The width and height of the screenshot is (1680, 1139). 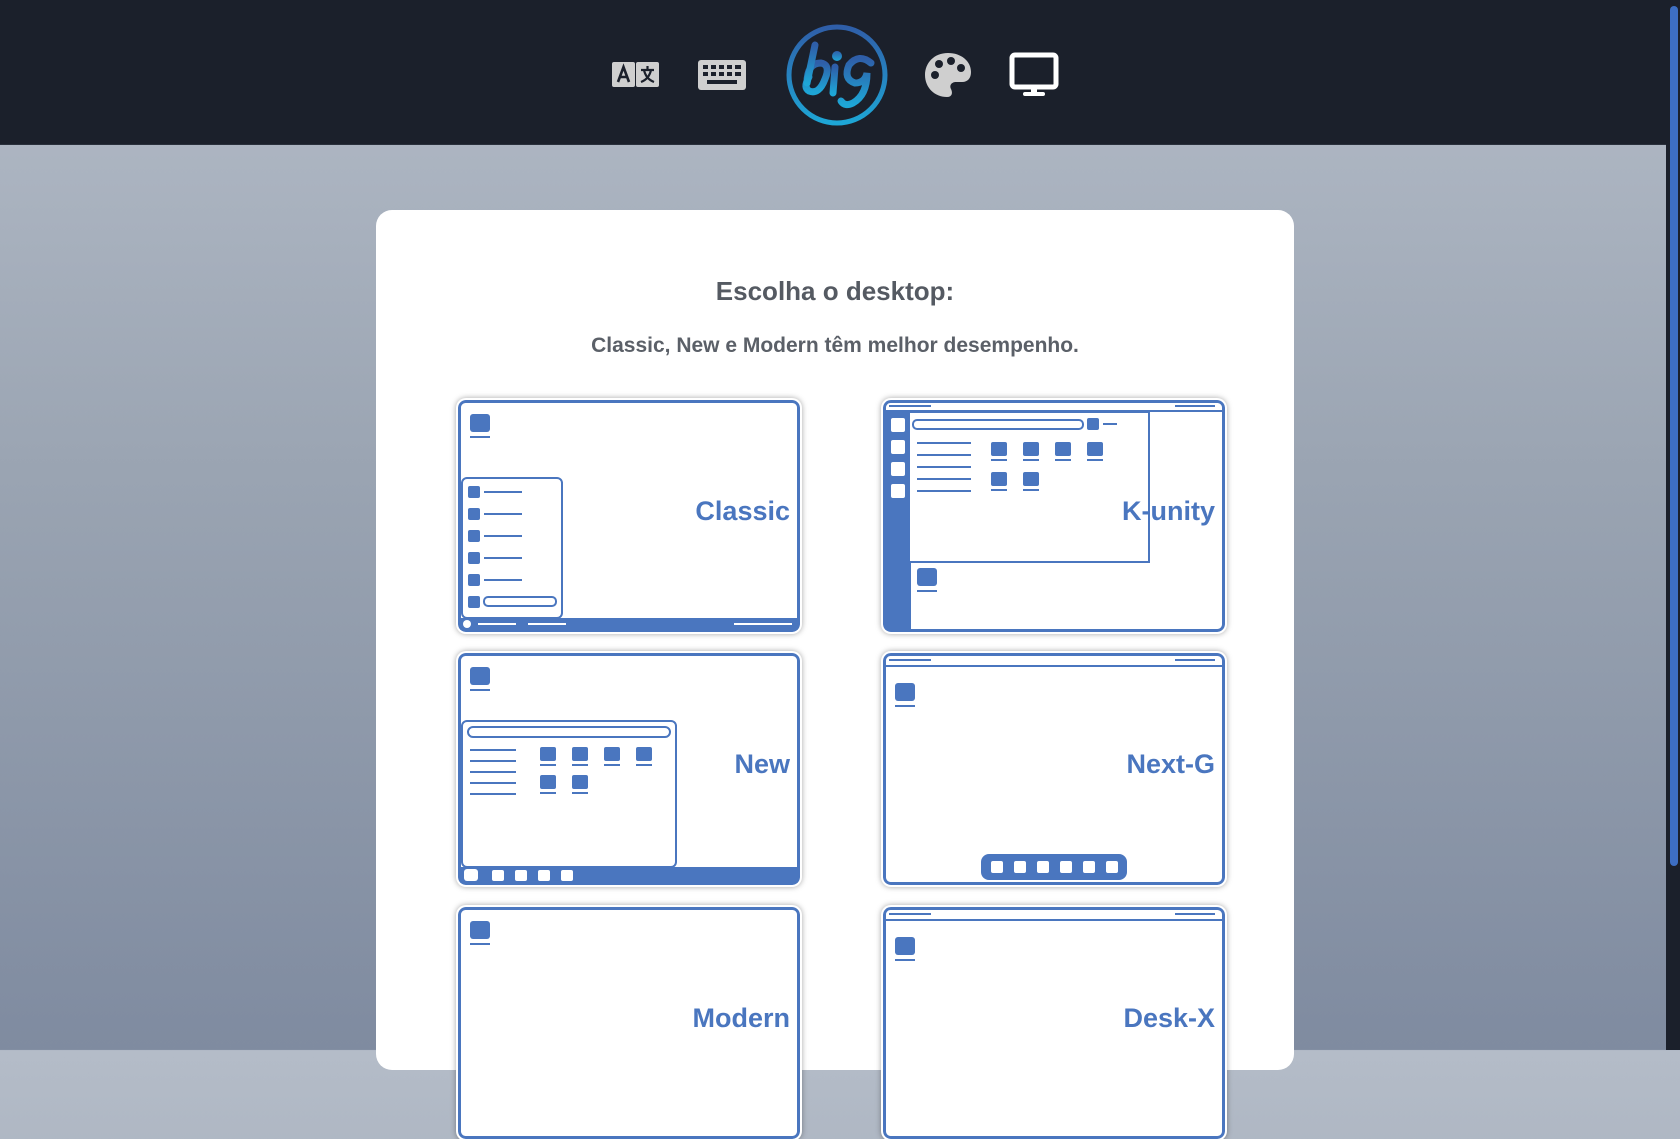 I want to click on option-label: Classic, so click(x=742, y=511).